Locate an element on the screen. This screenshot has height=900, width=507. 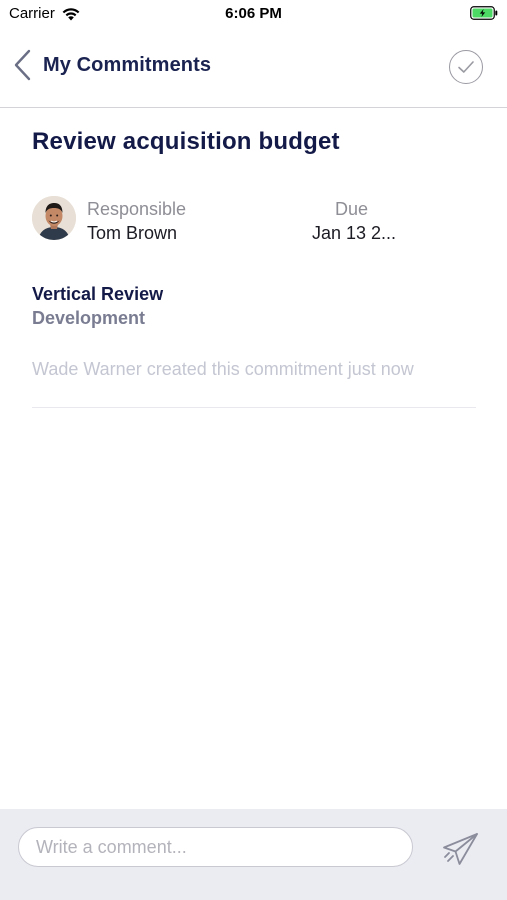
send-button is located at coordinates (460, 849).